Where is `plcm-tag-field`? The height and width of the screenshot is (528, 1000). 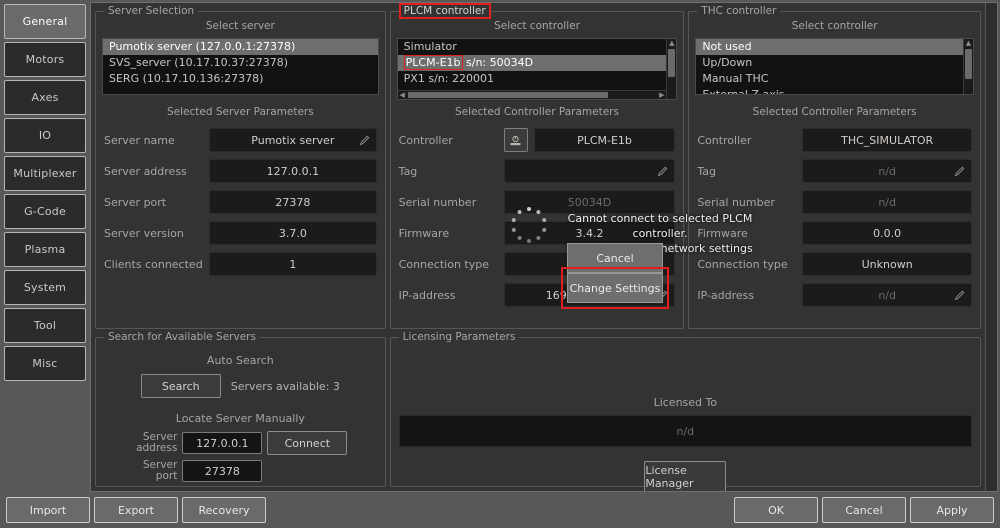 plcm-tag-field is located at coordinates (589, 171).